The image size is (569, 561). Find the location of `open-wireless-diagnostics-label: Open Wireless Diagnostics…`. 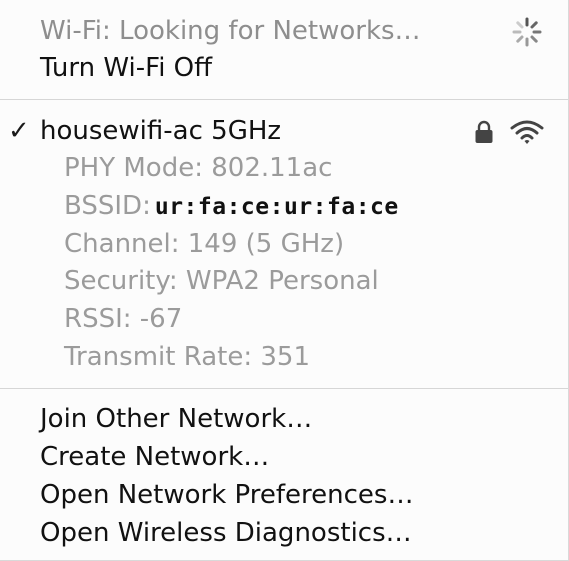

open-wireless-diagnostics-label: Open Wireless Diagnostics… is located at coordinates (226, 533).